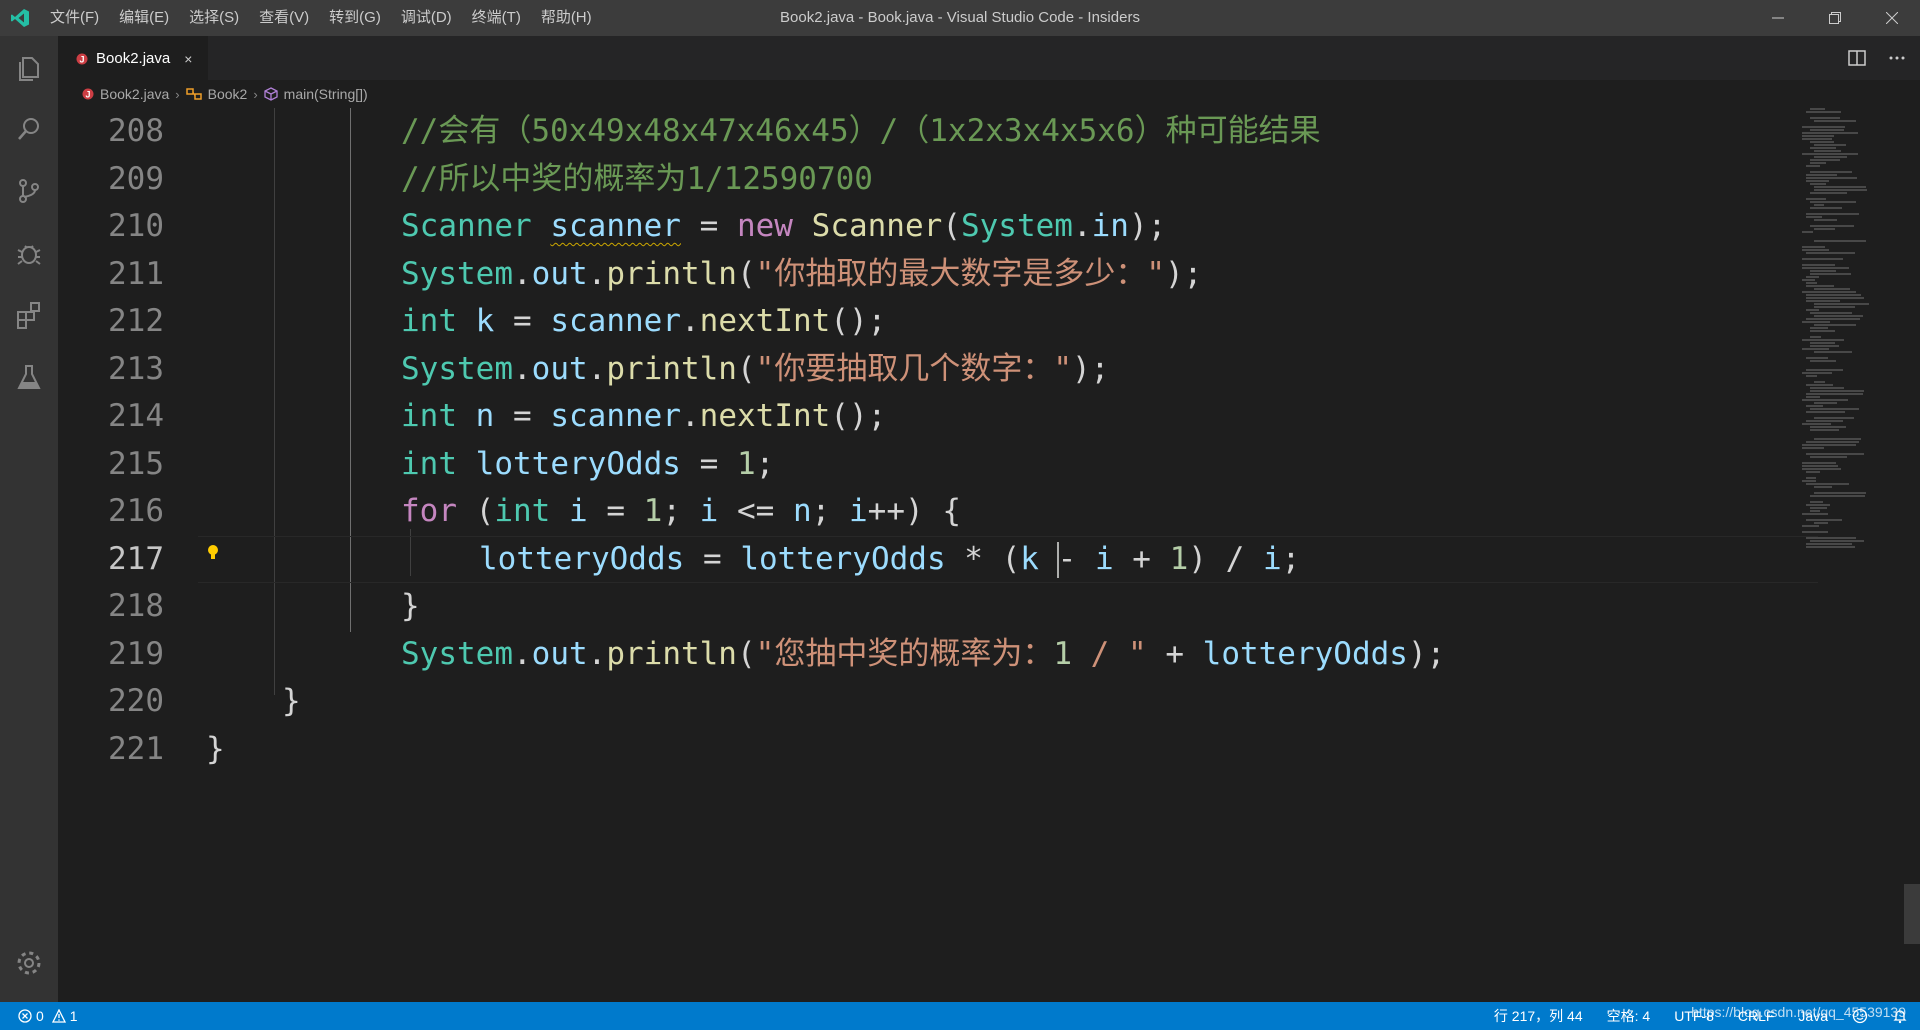 The image size is (1920, 1030). What do you see at coordinates (802, 273) in the screenshot?
I see `code-text: System.out.println("你抽取的最大数字是多少：");` at bounding box center [802, 273].